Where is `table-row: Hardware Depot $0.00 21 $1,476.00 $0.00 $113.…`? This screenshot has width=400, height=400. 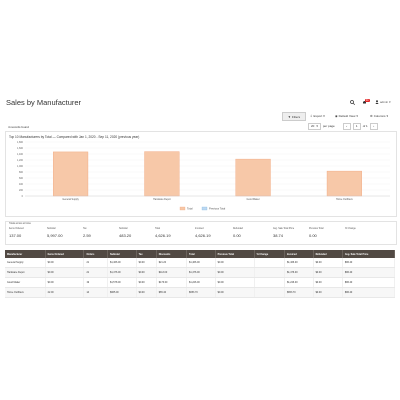 table-row: Hardware Depot $0.00 21 $1,476.00 $0.00 $113.… is located at coordinates (200, 272).